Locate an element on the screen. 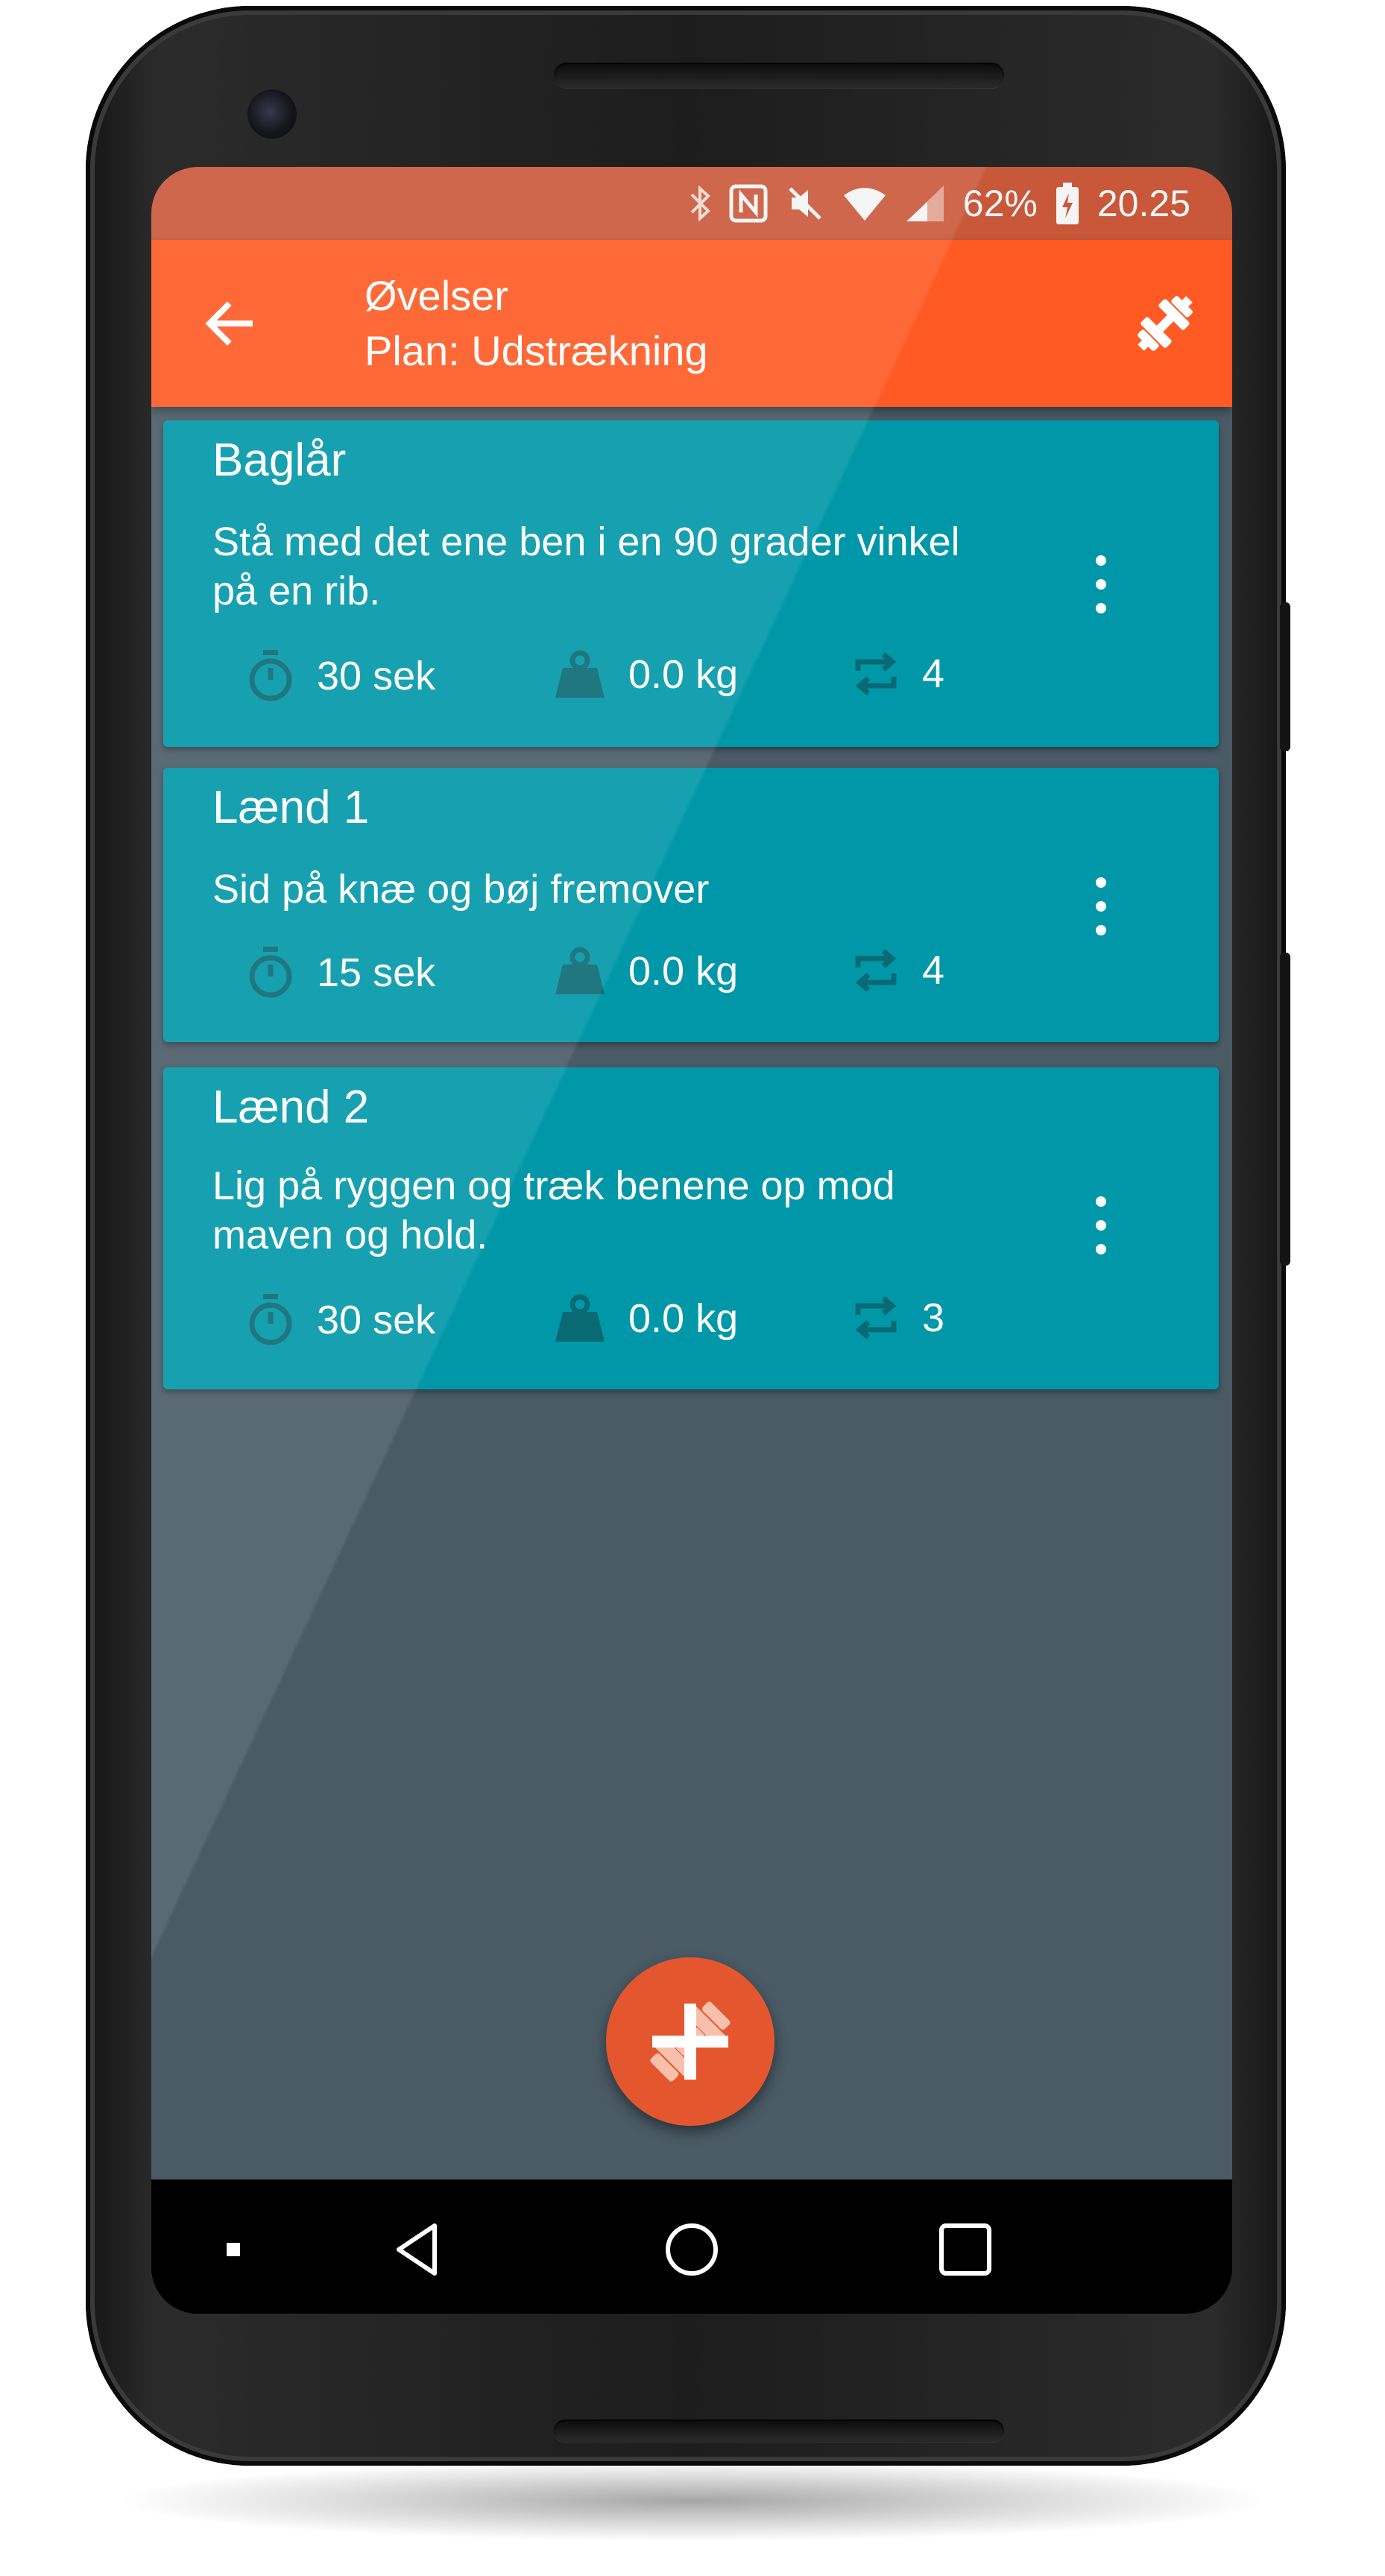 The width and height of the screenshot is (1385, 2576). app-bar: Øvelser Plan: Udstrækning is located at coordinates (691, 323).